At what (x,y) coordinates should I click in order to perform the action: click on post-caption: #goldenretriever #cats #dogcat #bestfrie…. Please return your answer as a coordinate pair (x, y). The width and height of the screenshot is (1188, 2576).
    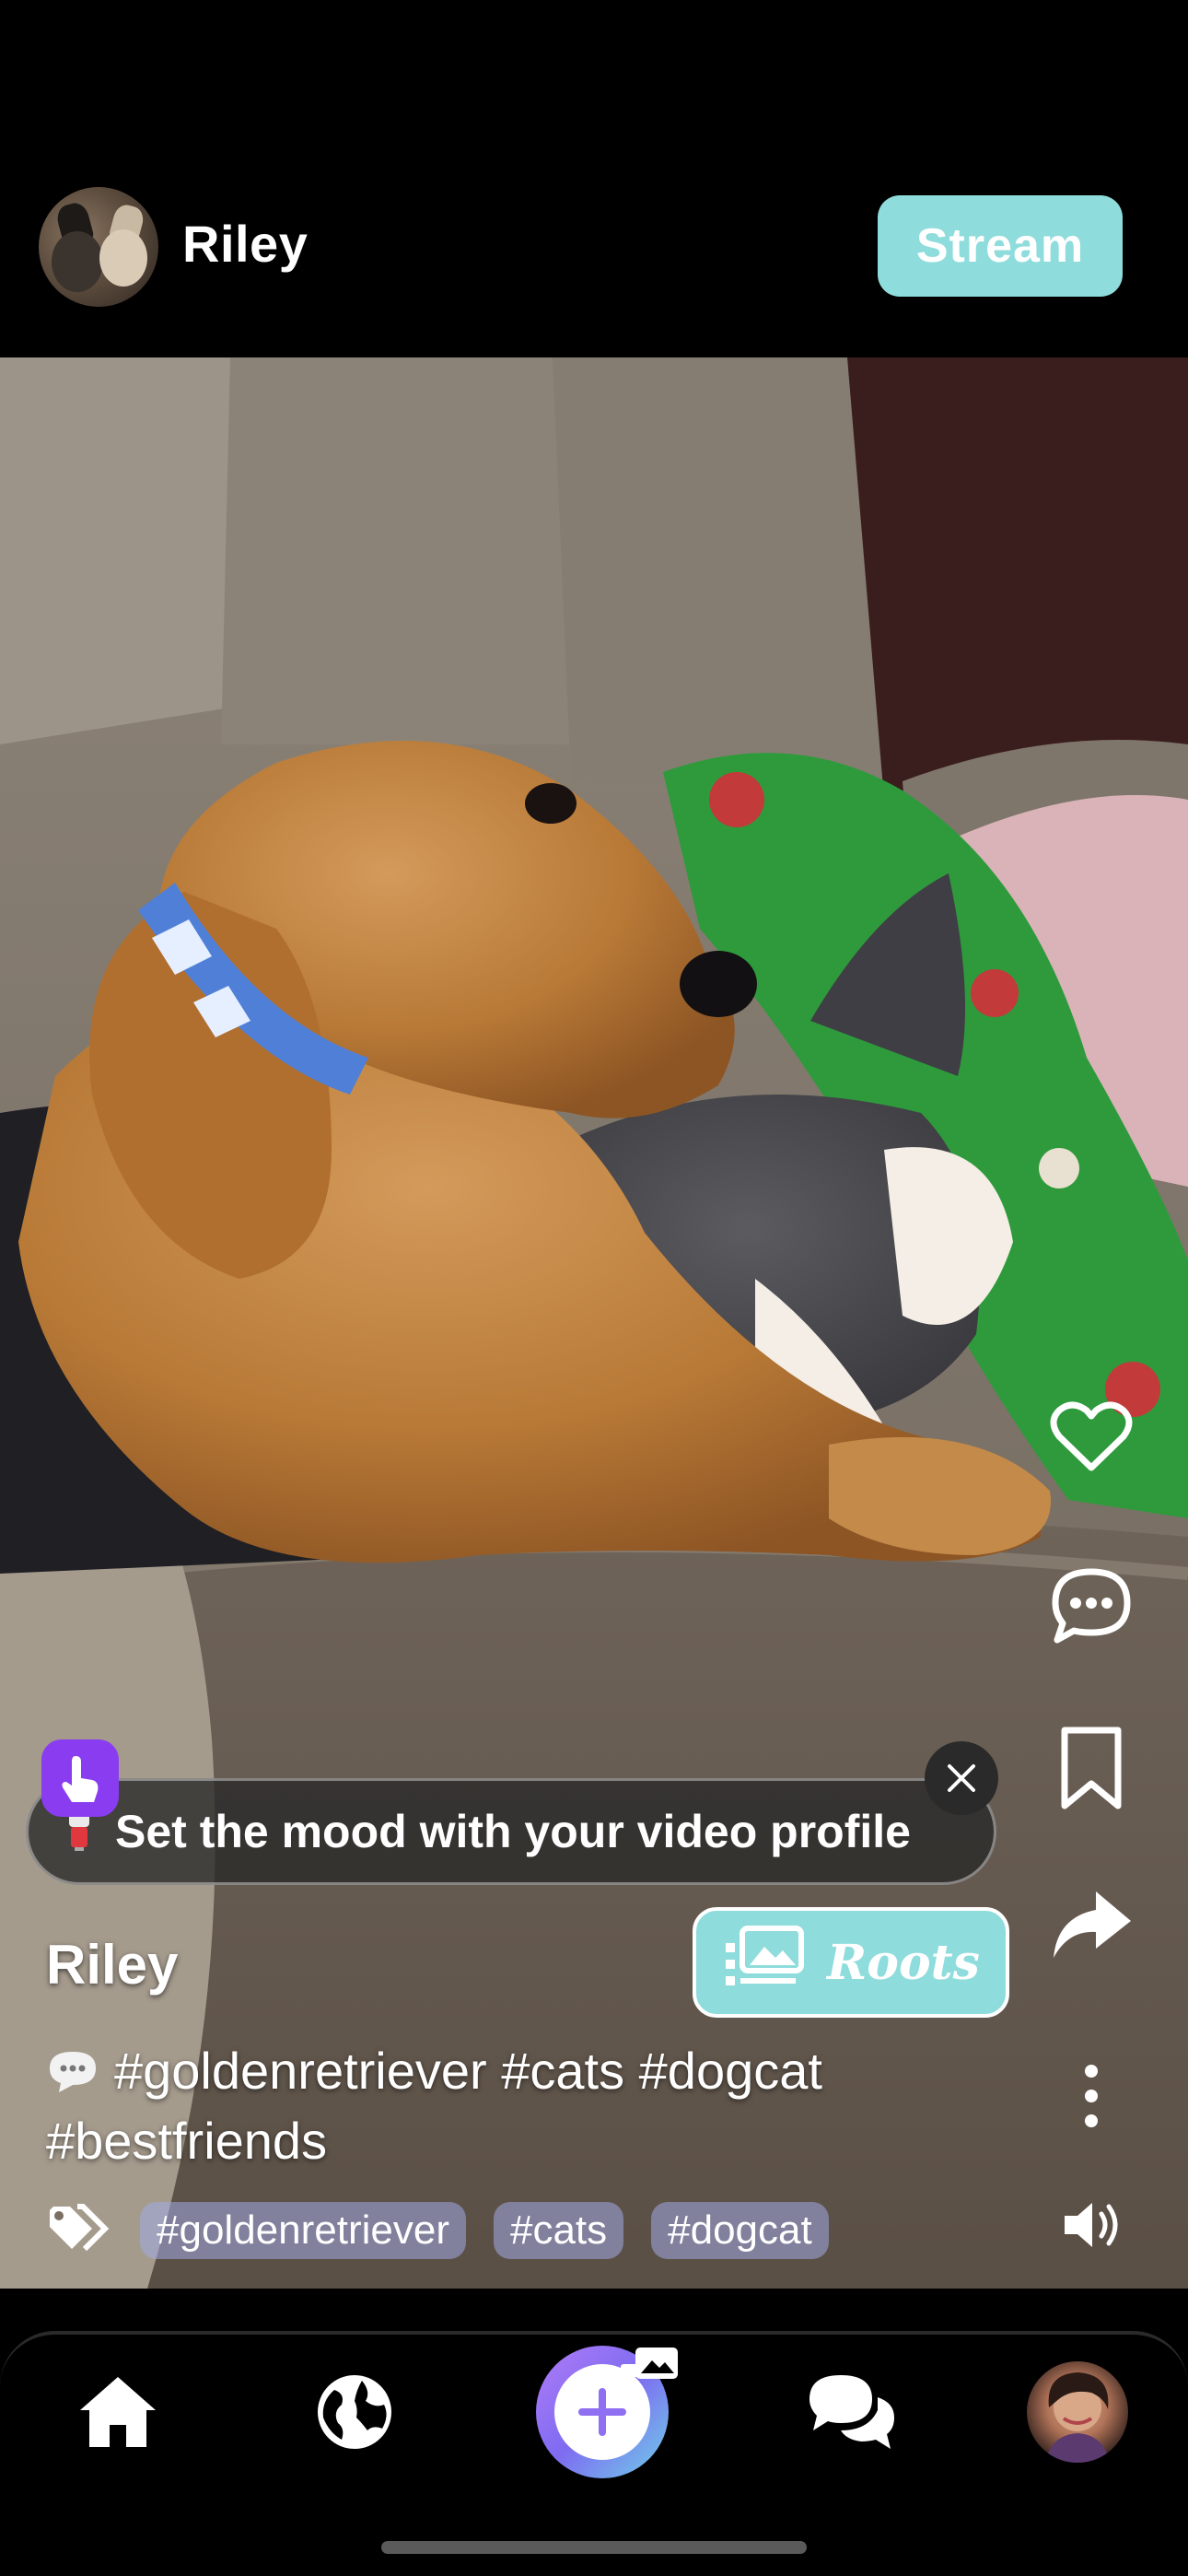
    Looking at the image, I should click on (534, 2106).